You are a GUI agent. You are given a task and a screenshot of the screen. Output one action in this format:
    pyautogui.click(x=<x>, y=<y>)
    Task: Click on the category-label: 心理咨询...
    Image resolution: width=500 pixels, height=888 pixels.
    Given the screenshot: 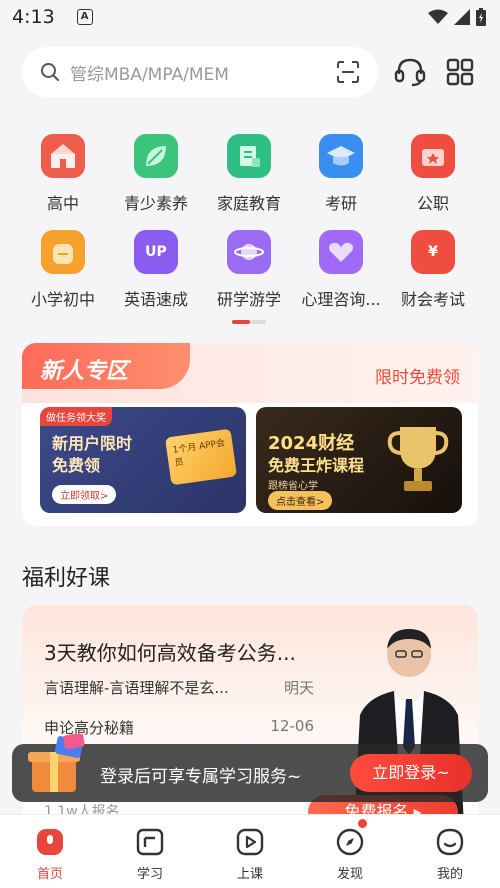 What is the action you would take?
    pyautogui.click(x=341, y=299)
    